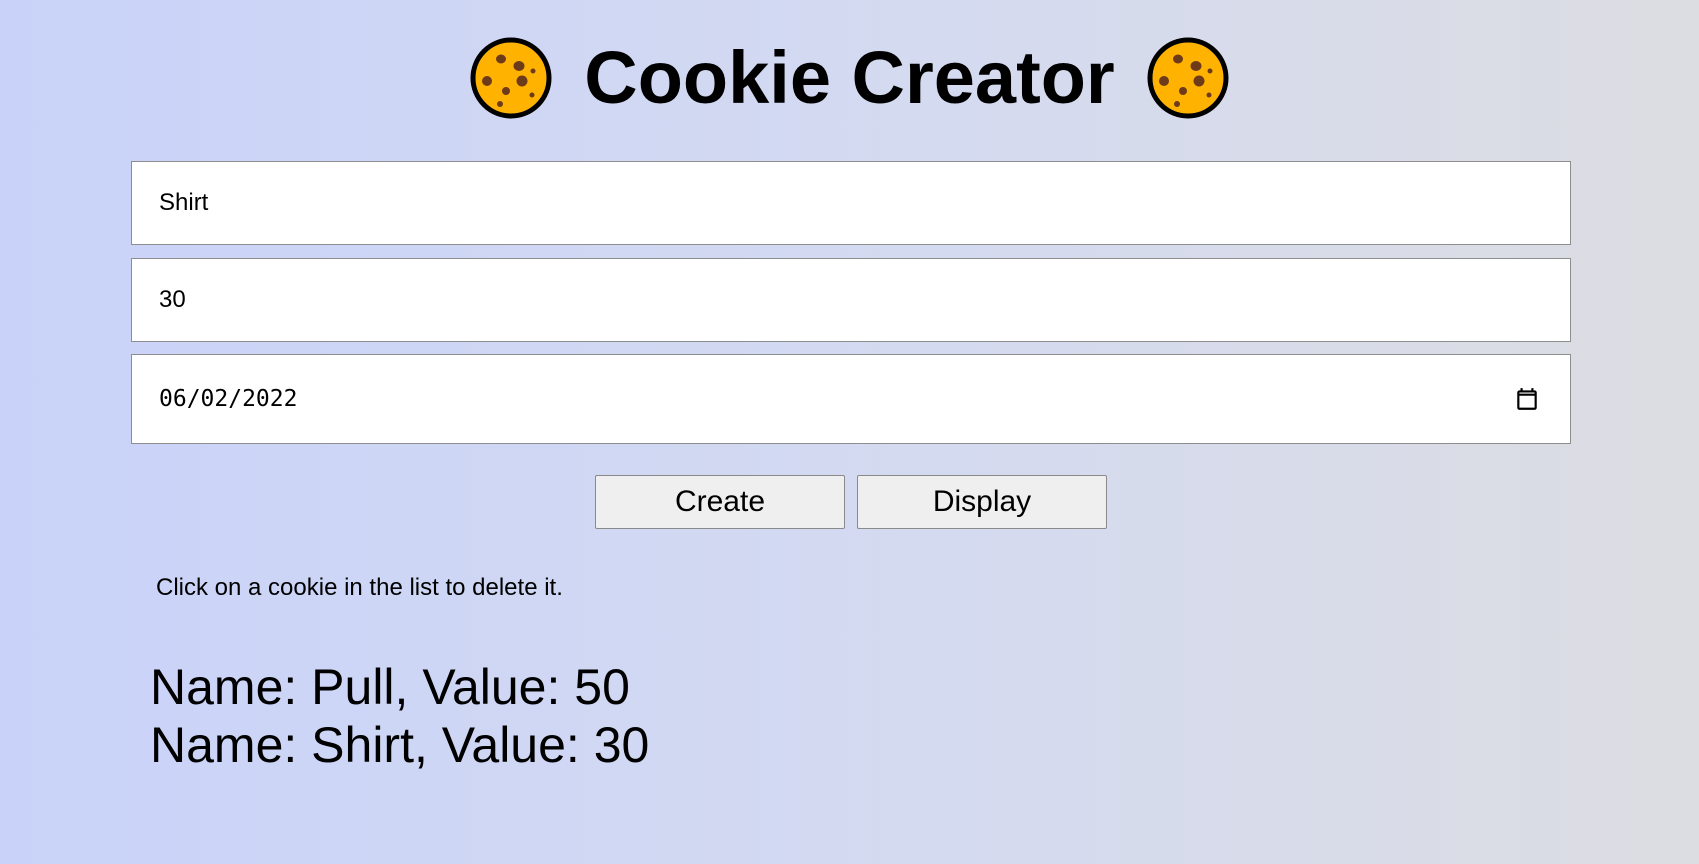 This screenshot has width=1699, height=864. Describe the element at coordinates (228, 399) in the screenshot. I see `cookie-expiry-date-value: 06/02/2022` at that location.